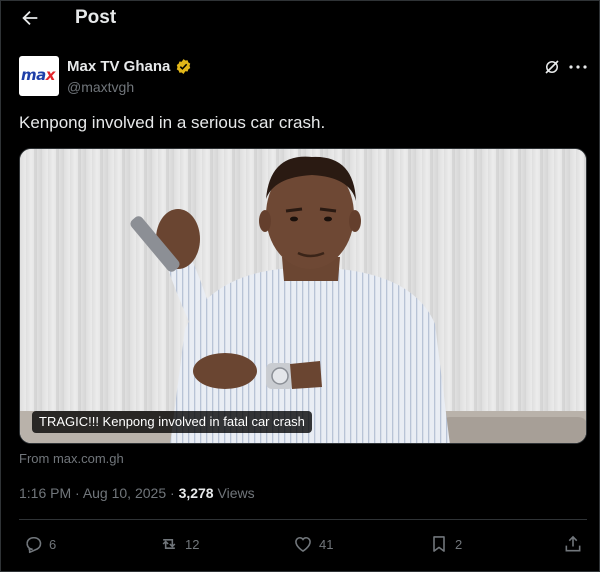 The height and width of the screenshot is (572, 600). What do you see at coordinates (459, 544) in the screenshot?
I see `bookmark-count: 2` at bounding box center [459, 544].